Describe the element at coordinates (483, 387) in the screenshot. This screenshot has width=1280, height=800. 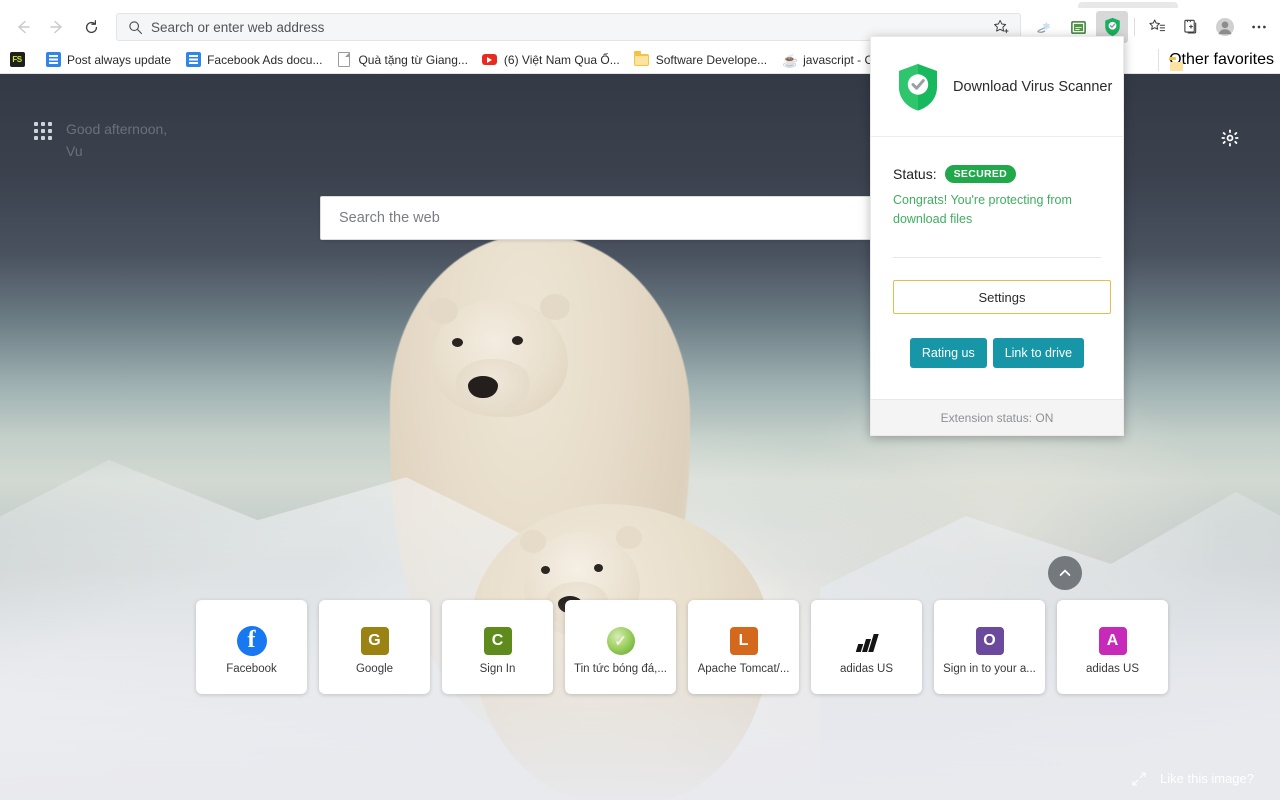
I see `polar-bear-large-nose` at that location.